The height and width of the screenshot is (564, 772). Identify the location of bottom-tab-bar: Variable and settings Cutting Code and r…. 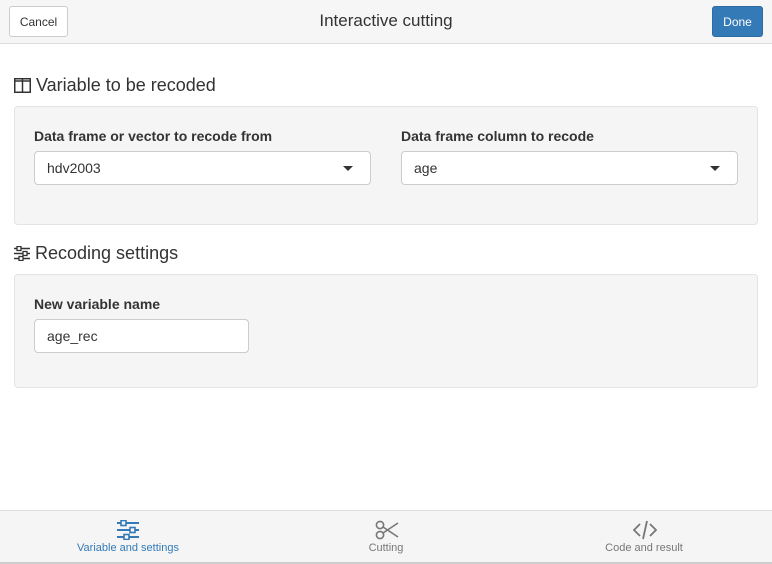
(386, 537).